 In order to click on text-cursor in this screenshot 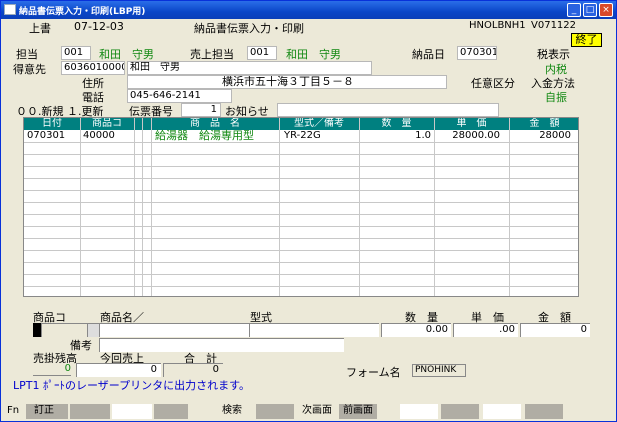, I will do `click(37, 330)`.